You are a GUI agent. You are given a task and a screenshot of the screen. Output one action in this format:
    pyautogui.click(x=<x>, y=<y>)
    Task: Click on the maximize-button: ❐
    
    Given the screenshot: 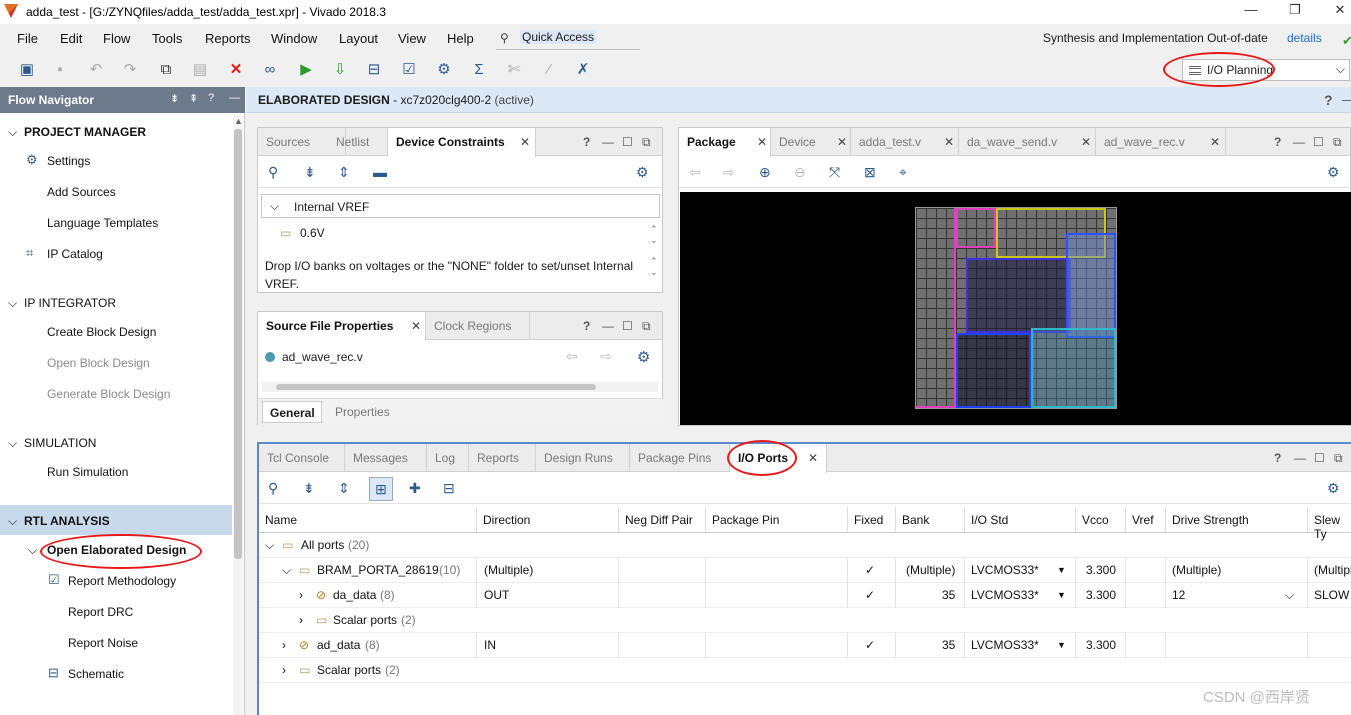 What is the action you would take?
    pyautogui.click(x=1295, y=11)
    